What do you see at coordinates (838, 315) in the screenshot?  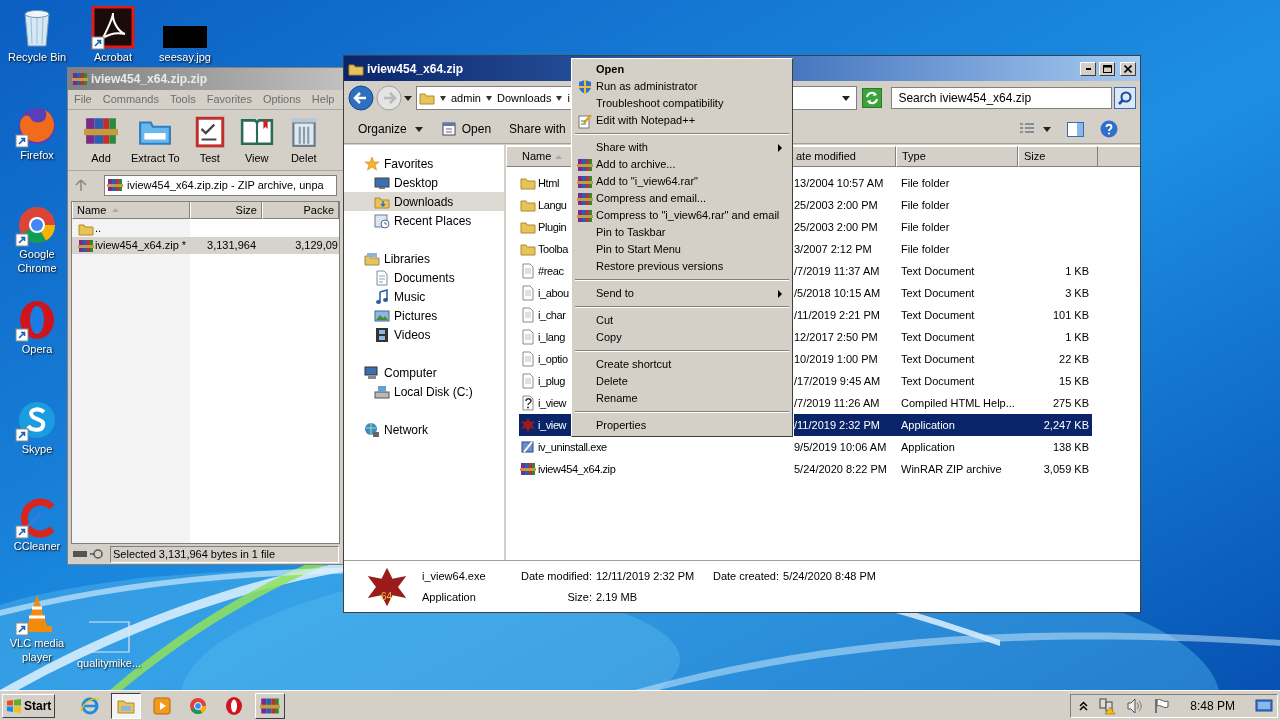 I see `date-modified: /11/2019 2:21 PM` at bounding box center [838, 315].